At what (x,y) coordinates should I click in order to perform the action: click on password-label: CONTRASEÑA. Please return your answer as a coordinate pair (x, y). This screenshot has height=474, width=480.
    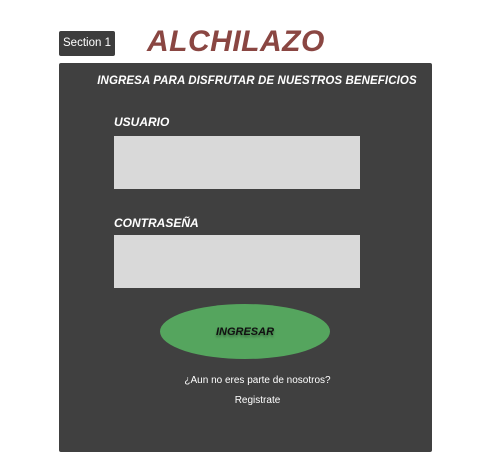
    Looking at the image, I should click on (156, 223).